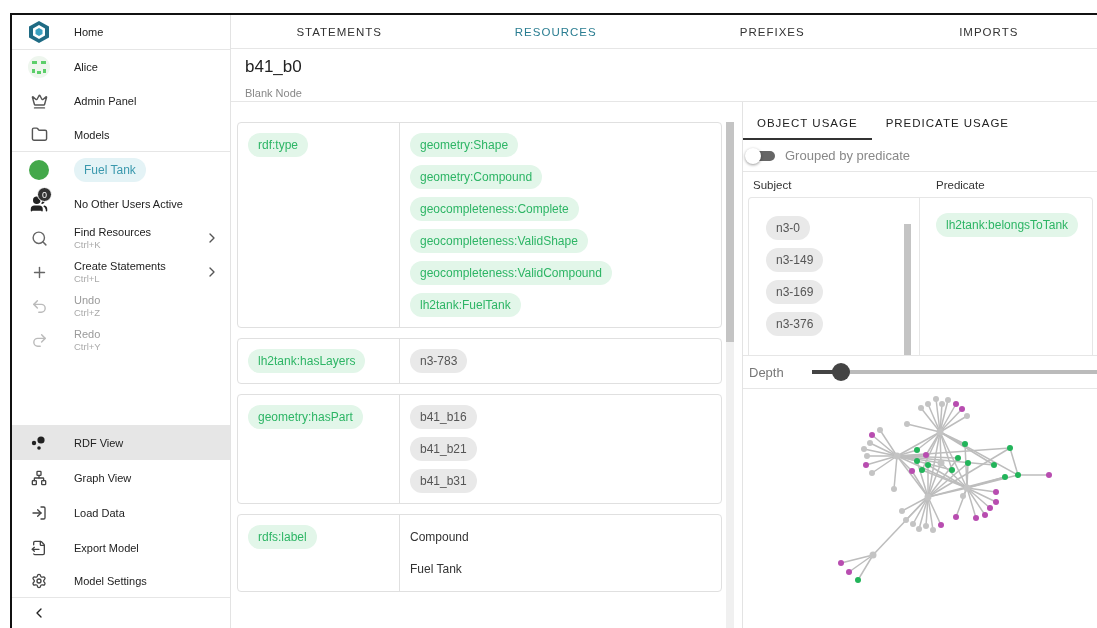 The height and width of the screenshot is (628, 1097). I want to click on column-header: Predicate, so click(961, 185).